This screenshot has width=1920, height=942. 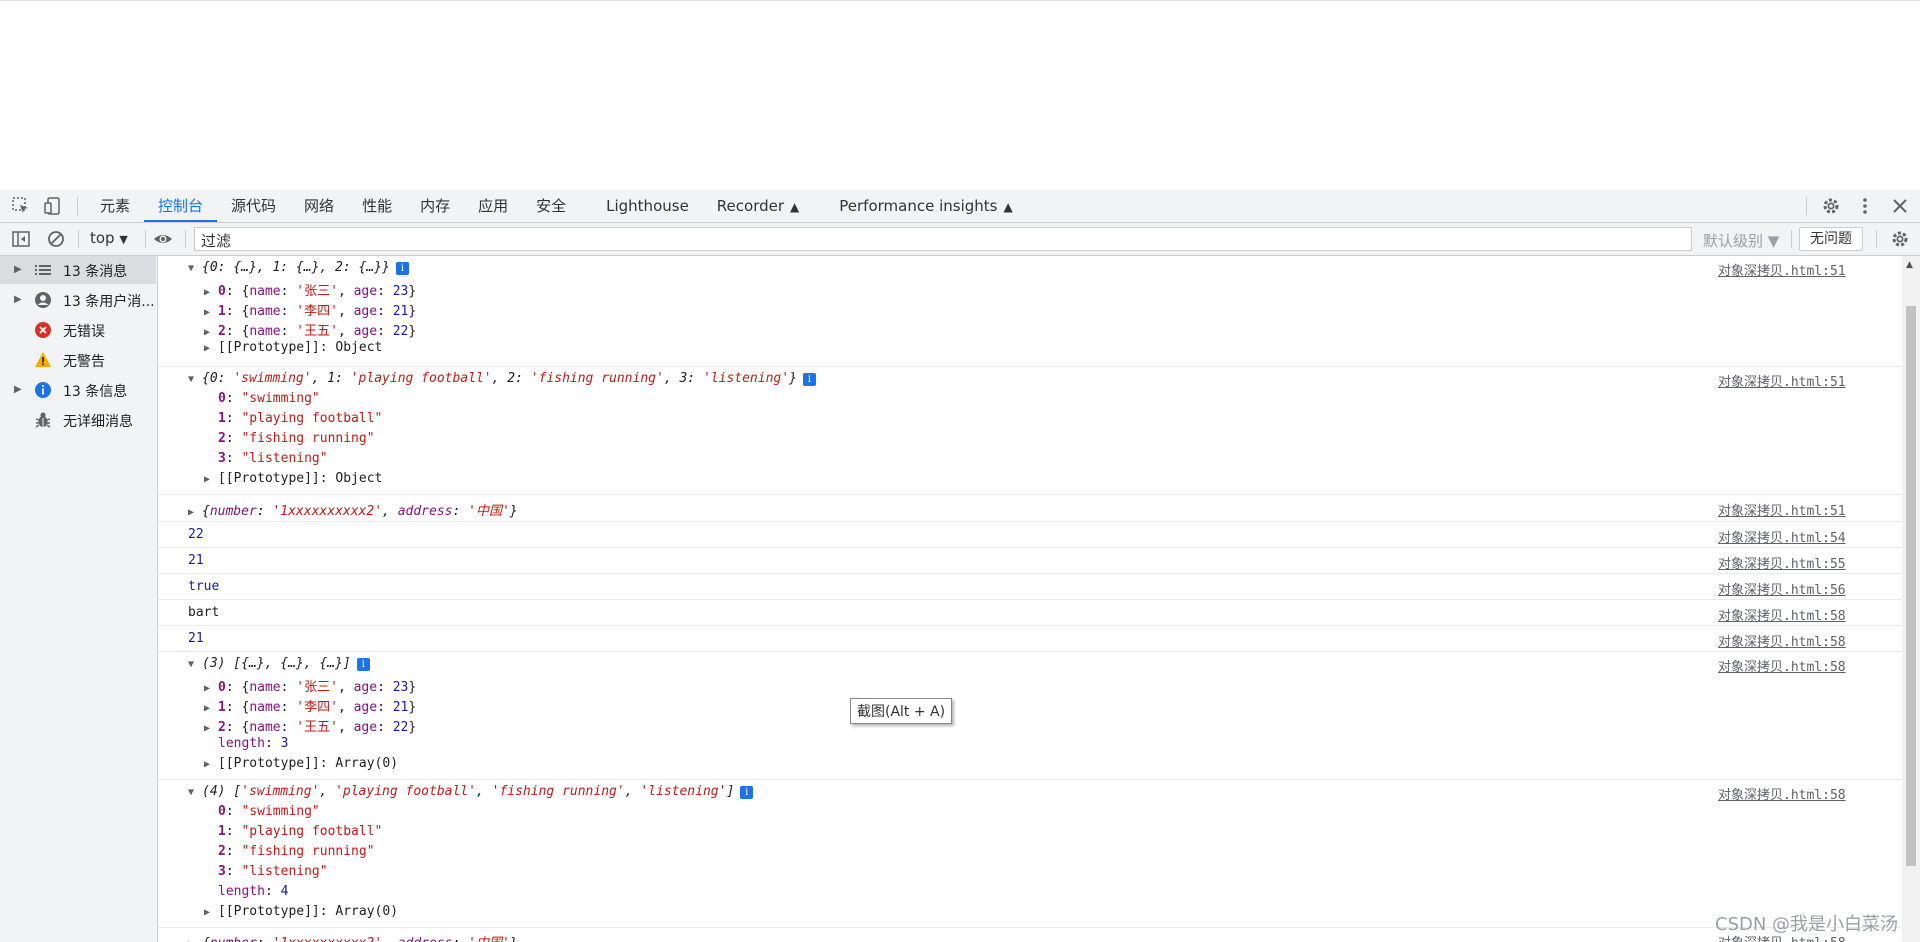 I want to click on console-settings-gear-icon, so click(x=1900, y=239).